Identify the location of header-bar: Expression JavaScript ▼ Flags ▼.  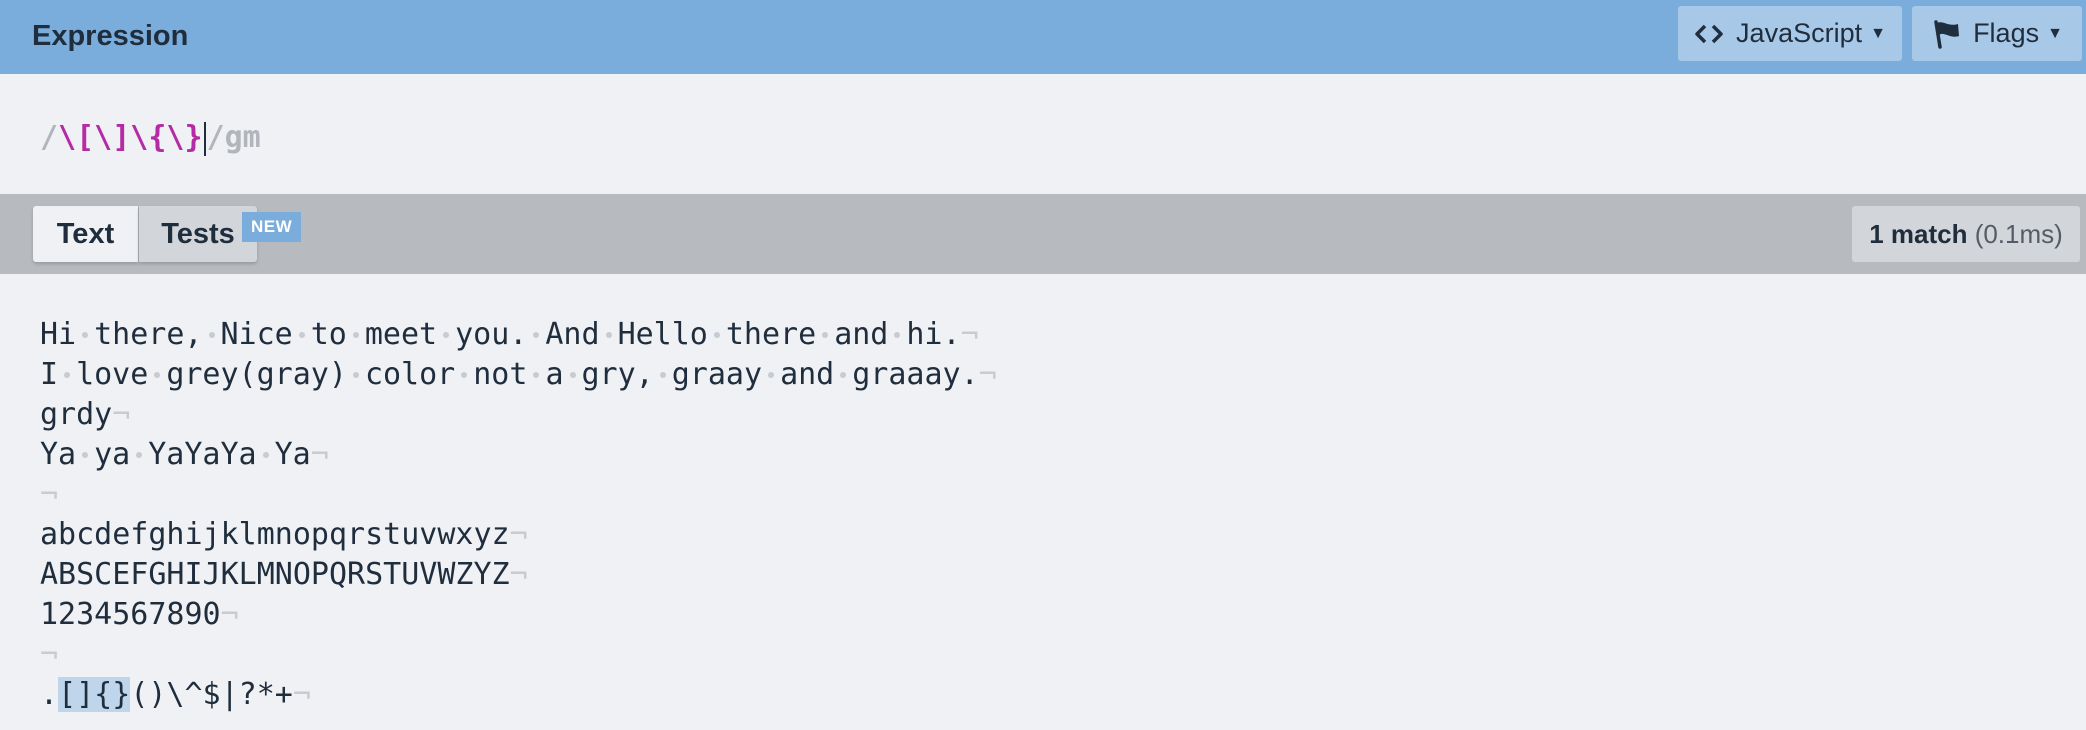
(1043, 37).